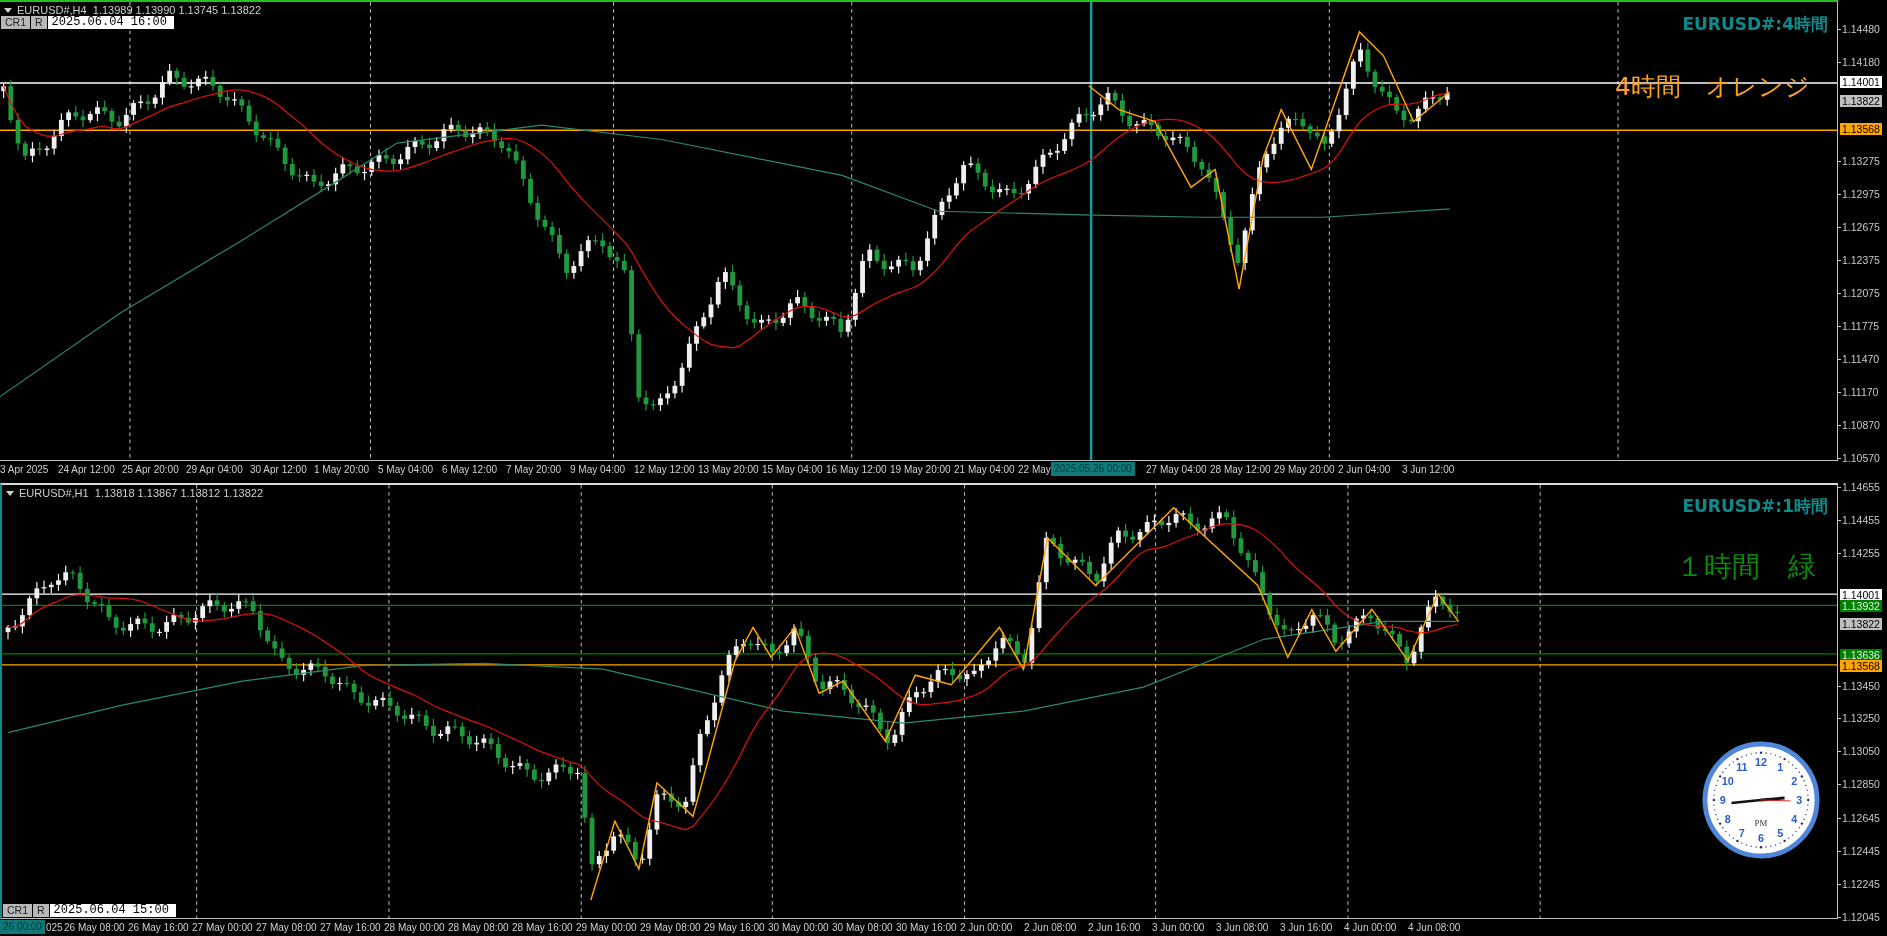 This screenshot has height=936, width=1887. I want to click on time-label: 30 May 00:00, so click(798, 927).